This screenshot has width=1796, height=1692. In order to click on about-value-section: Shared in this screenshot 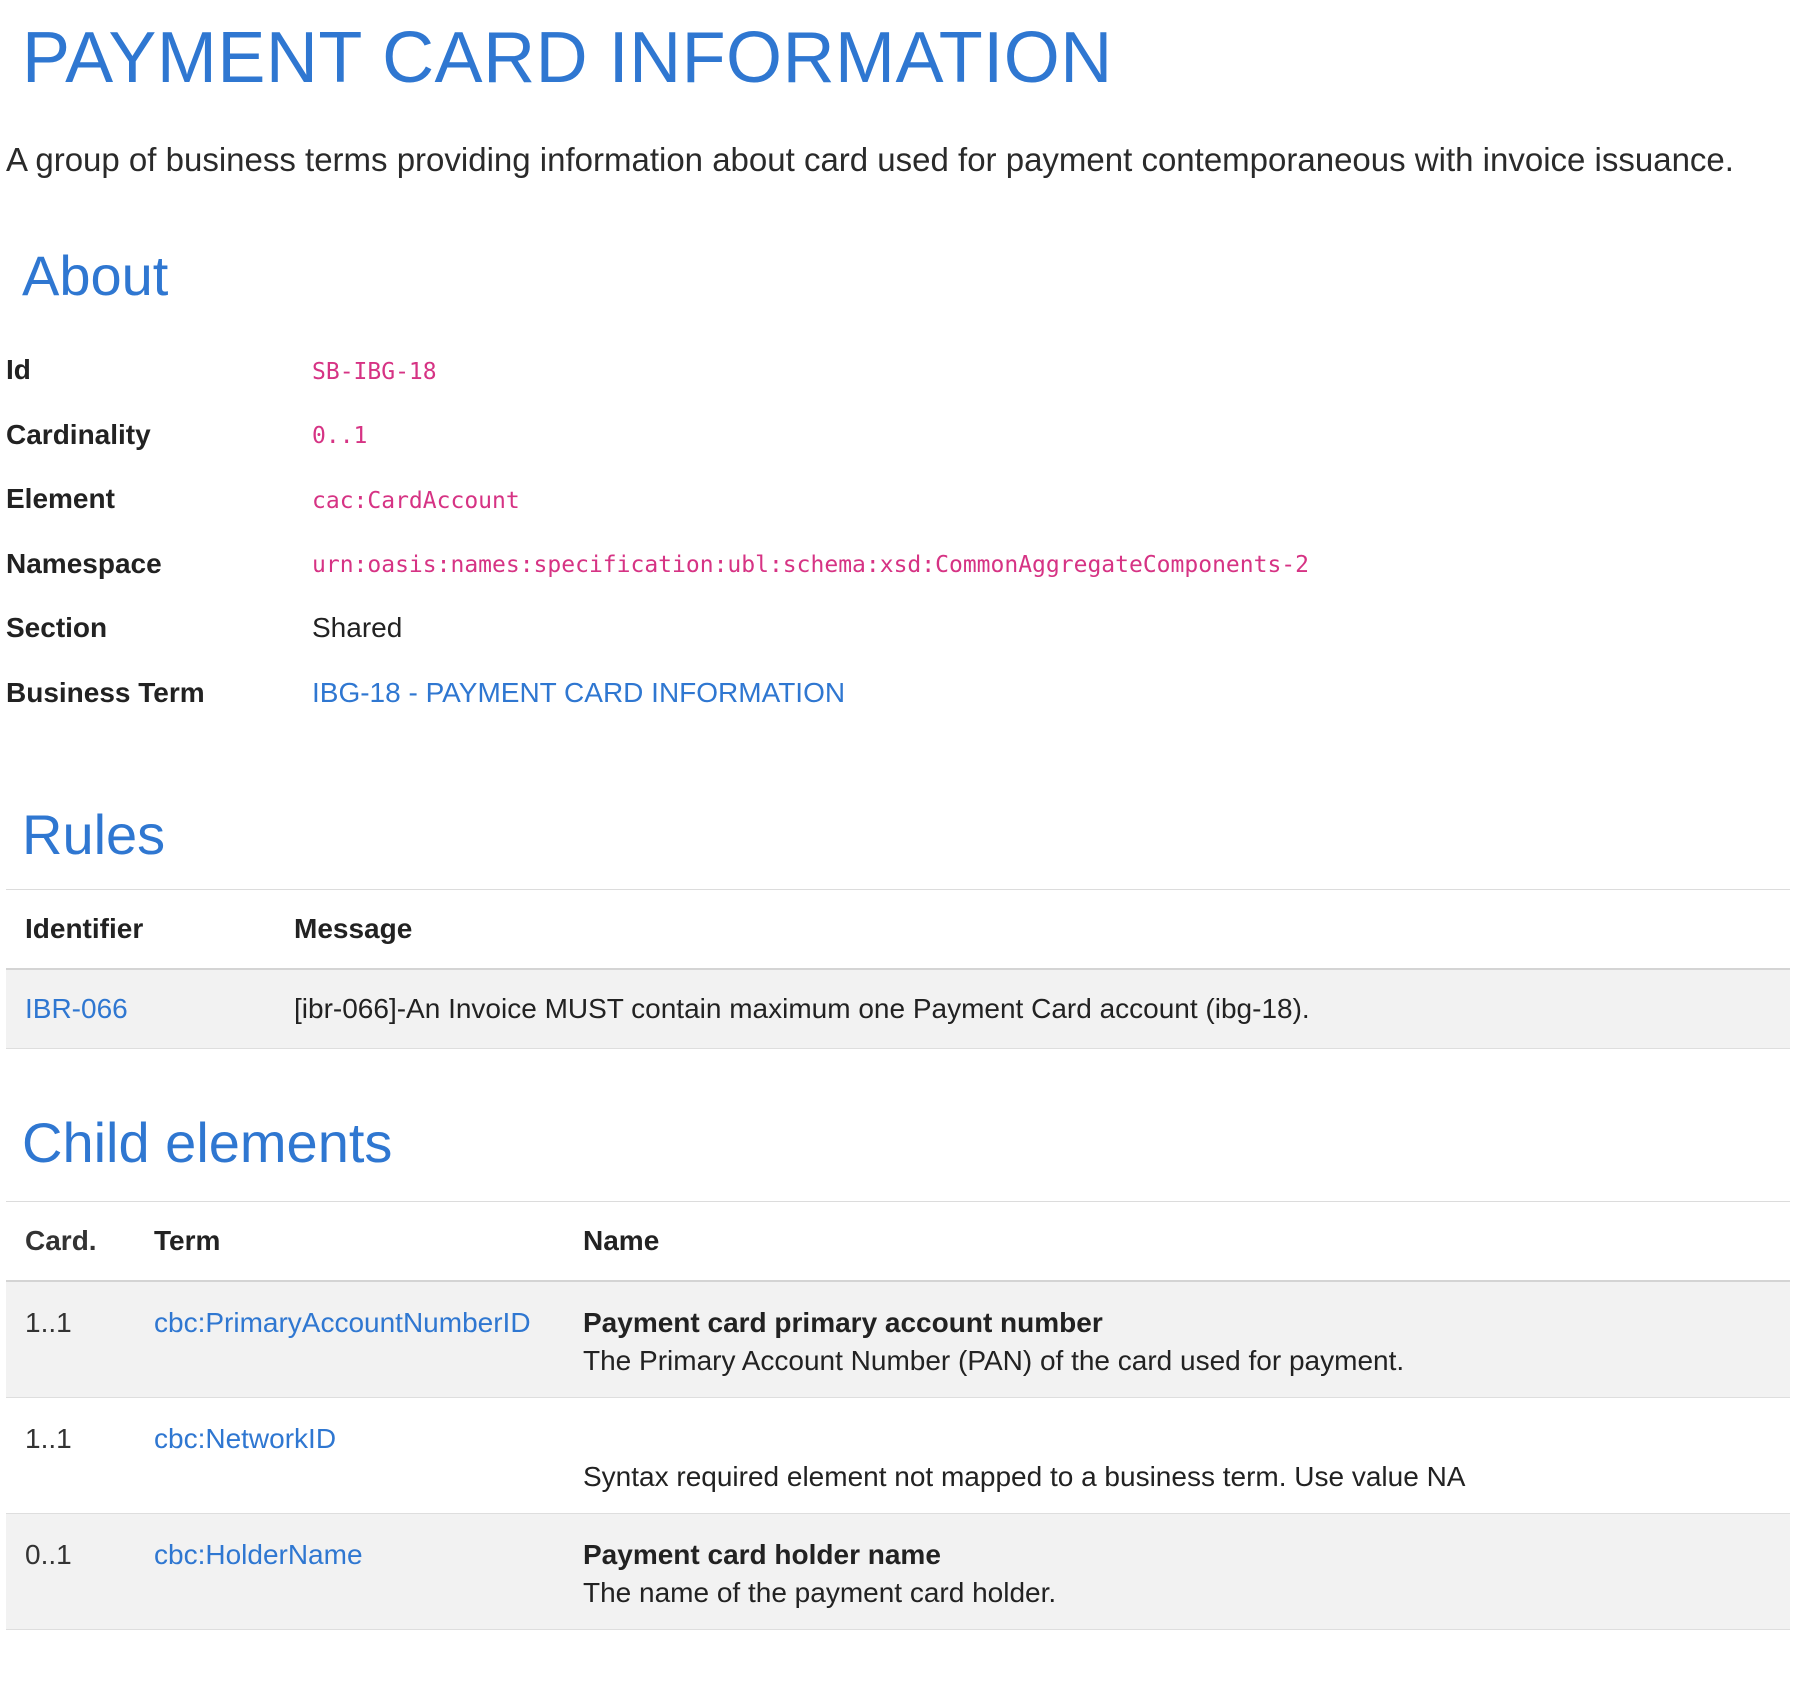, I will do `click(357, 628)`.